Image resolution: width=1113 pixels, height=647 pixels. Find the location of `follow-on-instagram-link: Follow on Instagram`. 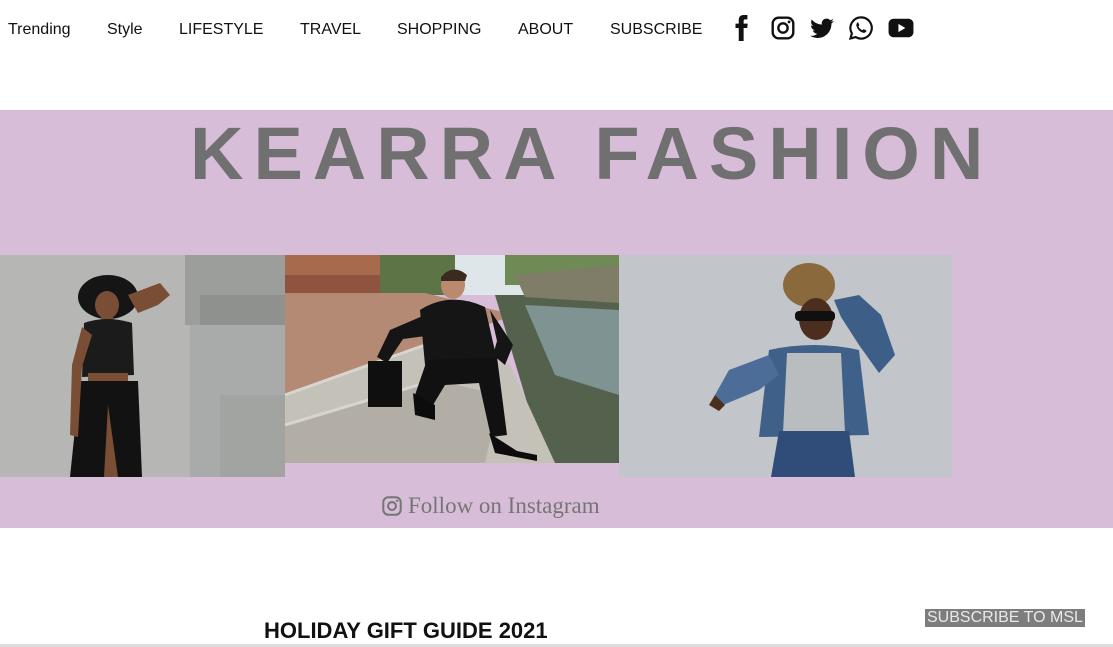

follow-on-instagram-link: Follow on Instagram is located at coordinates (490, 506).